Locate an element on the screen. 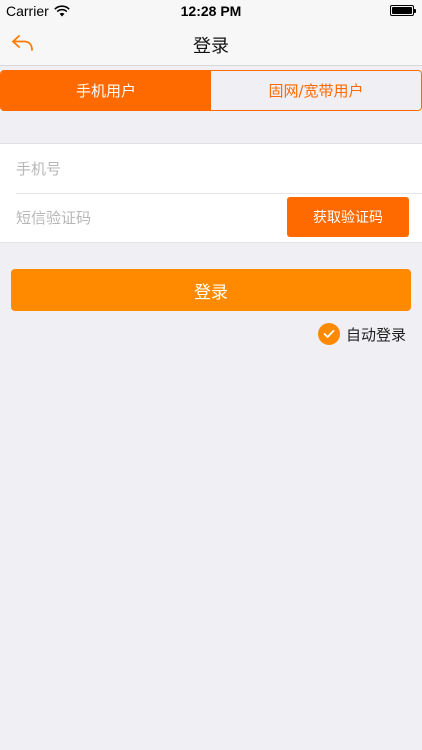 Image resolution: width=422 pixels, height=750 pixels. login-button: 登录 is located at coordinates (211, 290).